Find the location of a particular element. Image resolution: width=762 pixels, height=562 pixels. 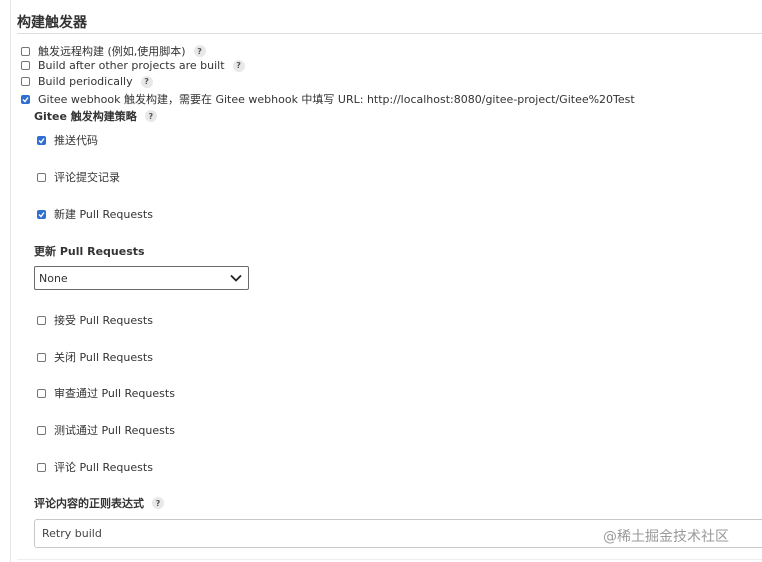

gitee-strategy-title-text: Gitee 触发构建策略 is located at coordinates (85, 116).